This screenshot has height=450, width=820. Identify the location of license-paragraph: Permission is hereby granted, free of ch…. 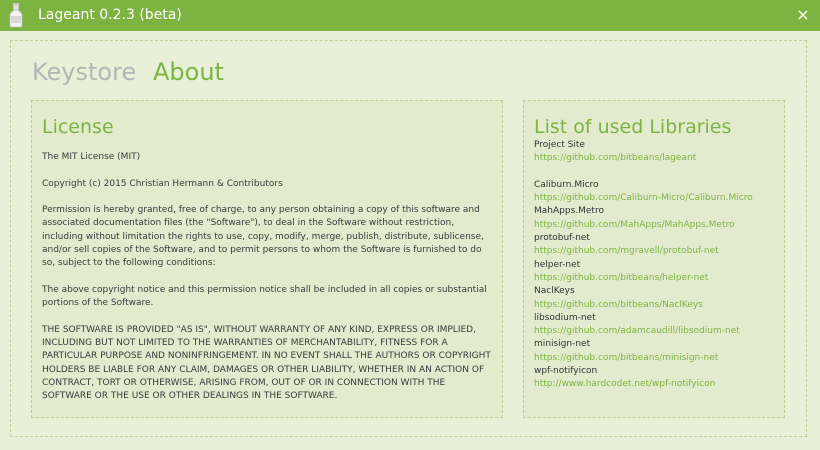
(263, 237).